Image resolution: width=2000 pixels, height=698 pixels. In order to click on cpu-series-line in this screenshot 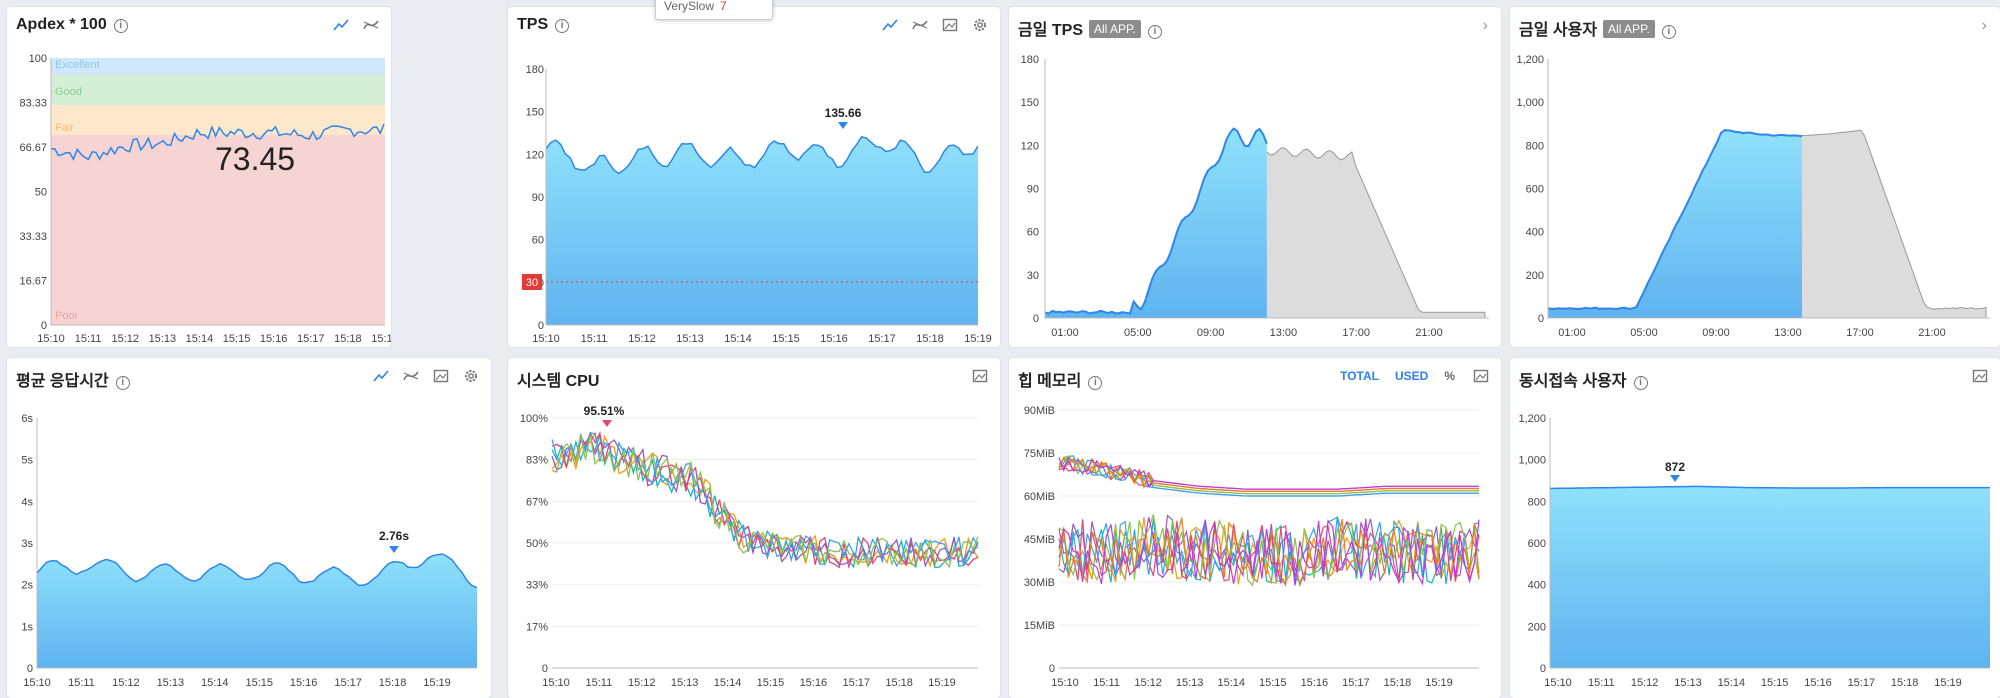, I will do `click(765, 499)`.